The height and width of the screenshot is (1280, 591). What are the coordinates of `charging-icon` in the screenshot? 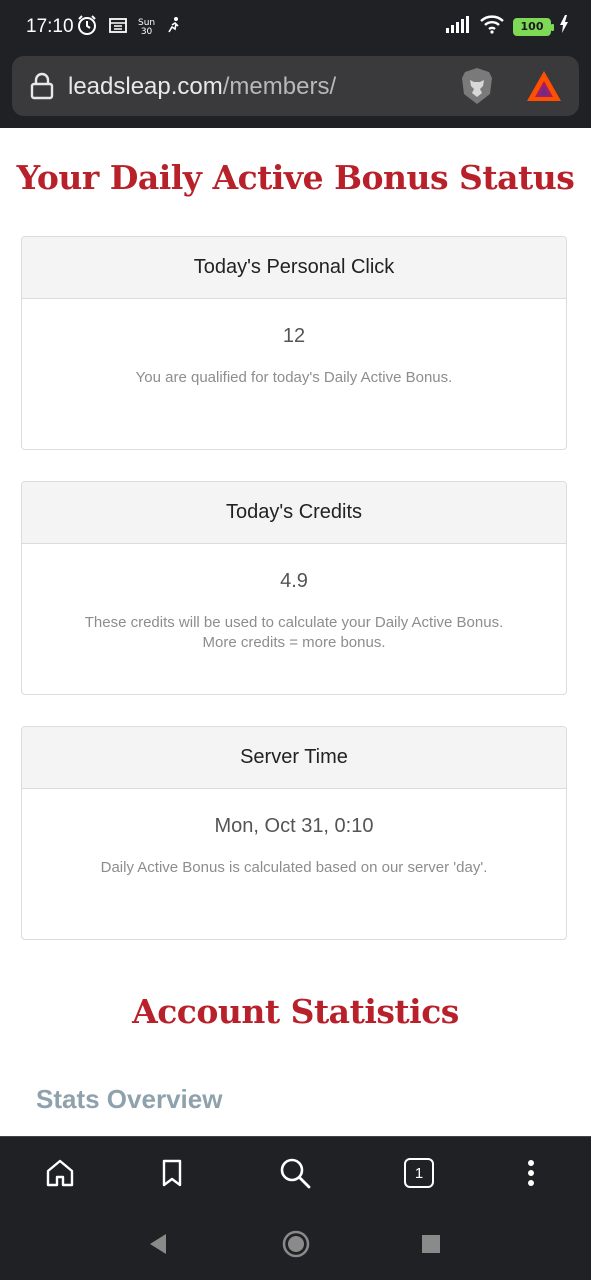 It's located at (564, 26).